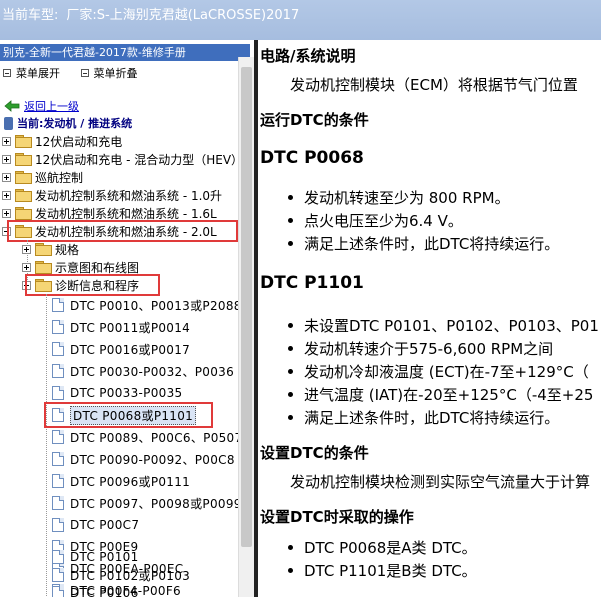  What do you see at coordinates (115, 73) in the screenshot?
I see `collapse-menu-label: 菜单折叠` at bounding box center [115, 73].